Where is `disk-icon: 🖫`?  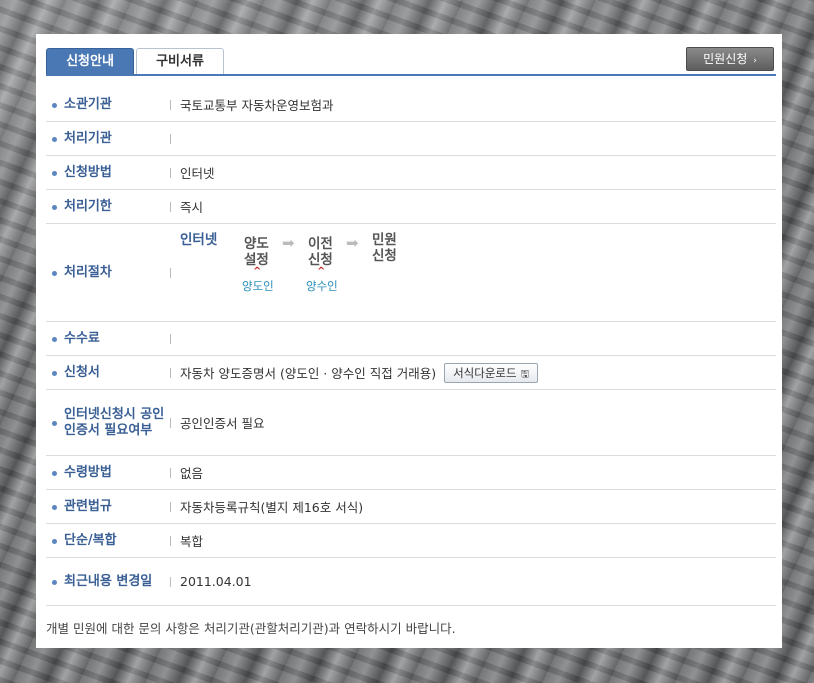
disk-icon: 🖫 is located at coordinates (525, 374).